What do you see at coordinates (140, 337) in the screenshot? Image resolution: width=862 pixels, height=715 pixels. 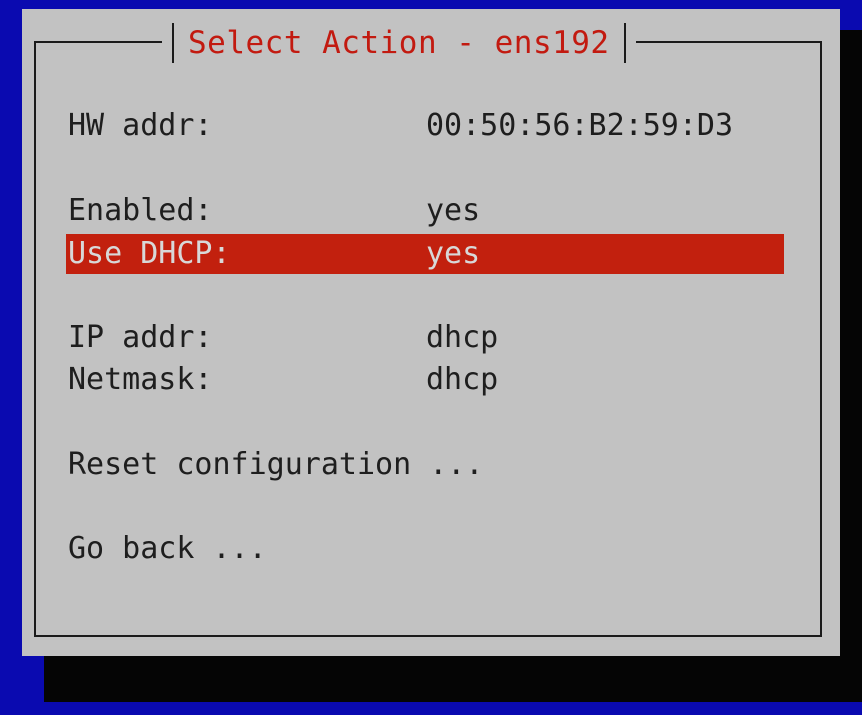 I see `ip-addr-label: IP addr:` at bounding box center [140, 337].